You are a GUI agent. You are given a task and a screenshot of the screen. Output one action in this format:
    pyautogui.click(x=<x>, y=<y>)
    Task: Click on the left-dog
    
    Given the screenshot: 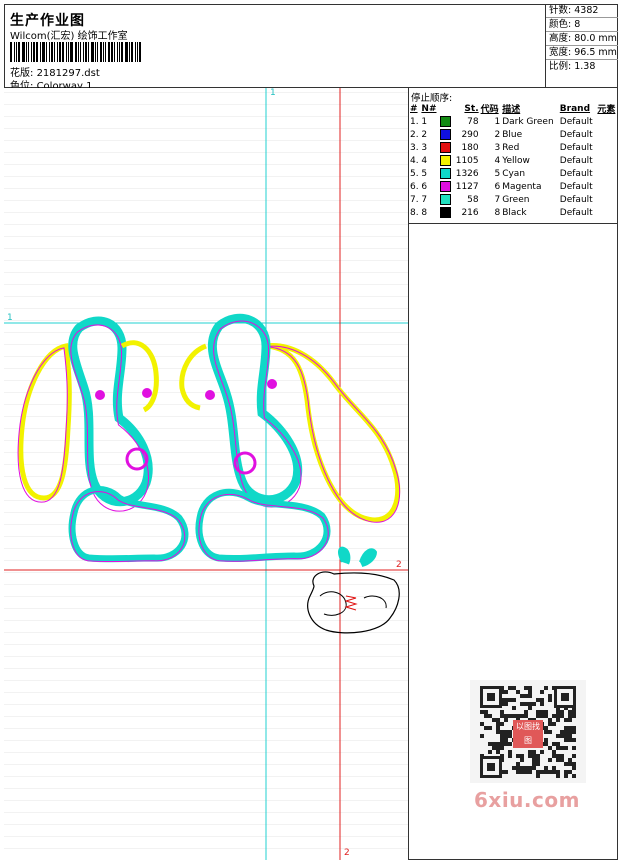 What is the action you would take?
    pyautogui.click(x=103, y=439)
    